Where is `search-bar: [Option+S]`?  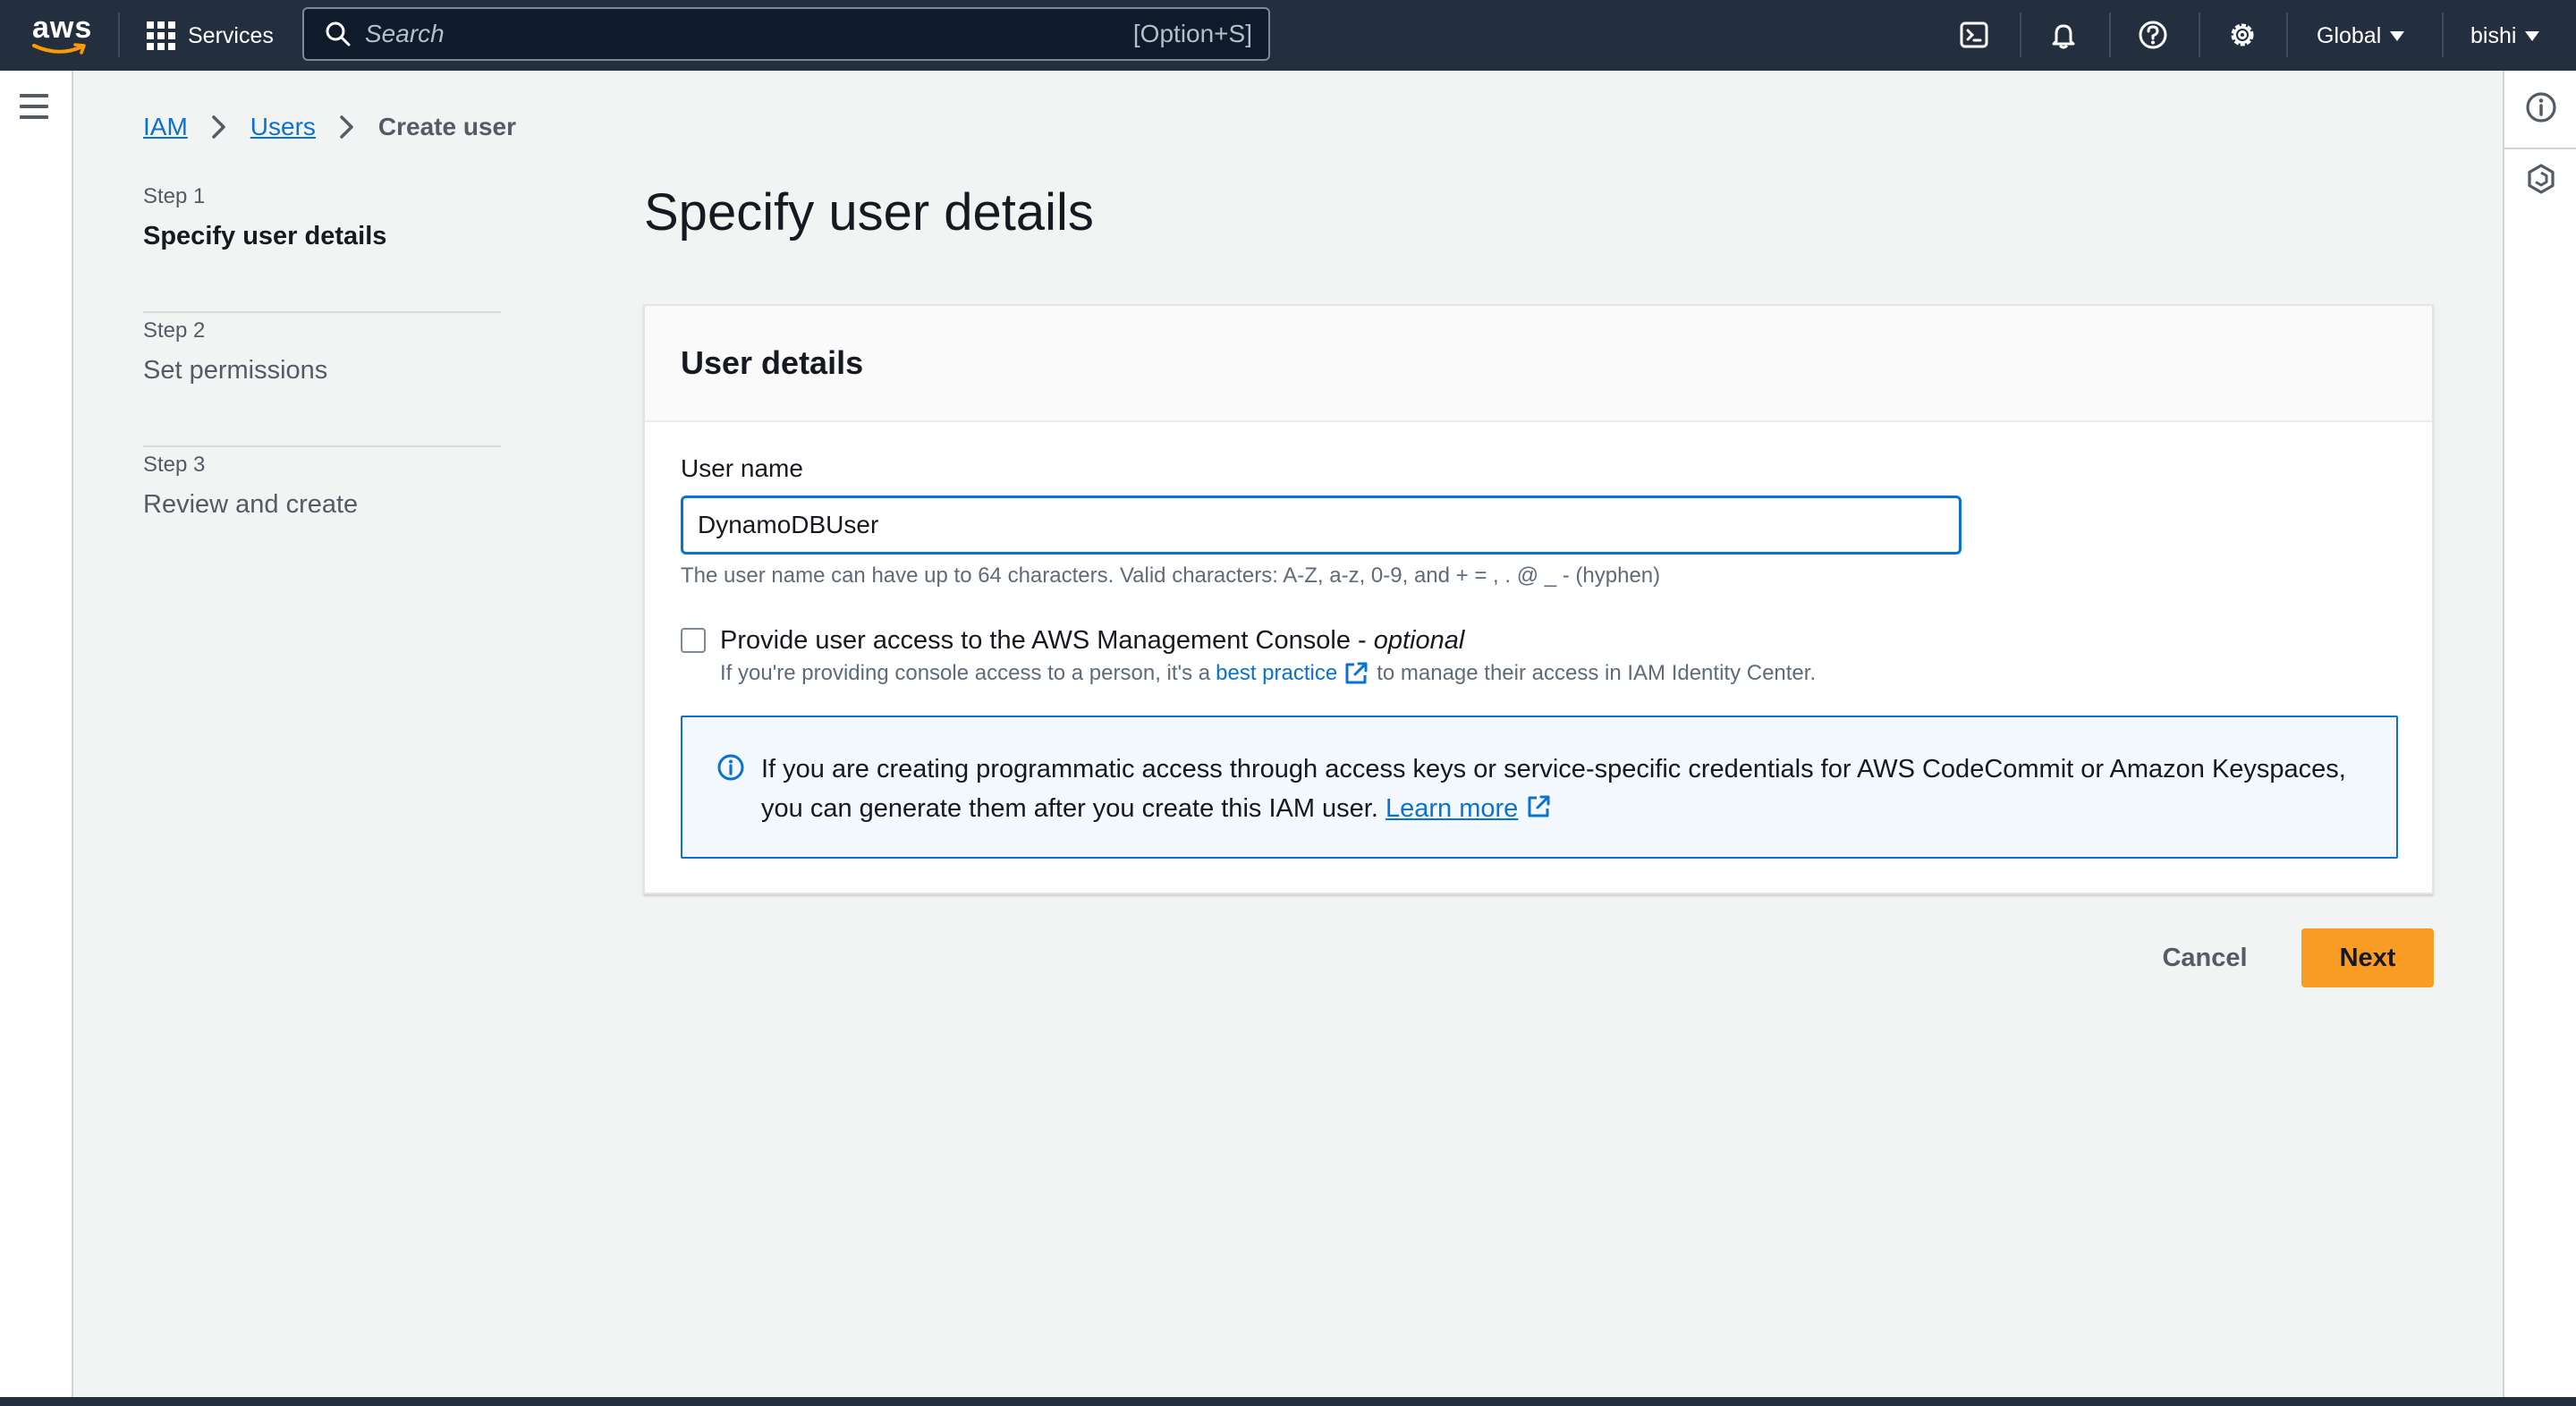 search-bar: [Option+S] is located at coordinates (786, 34).